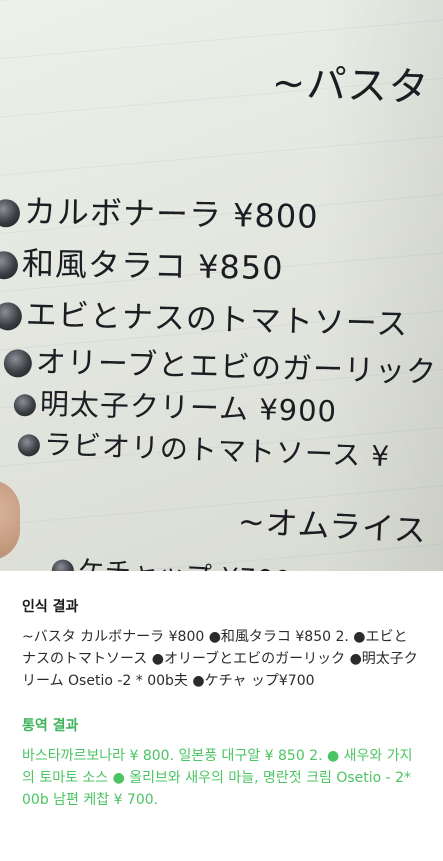  I want to click on menu-line-carbonara: カルボナーラ ¥800, so click(159, 212).